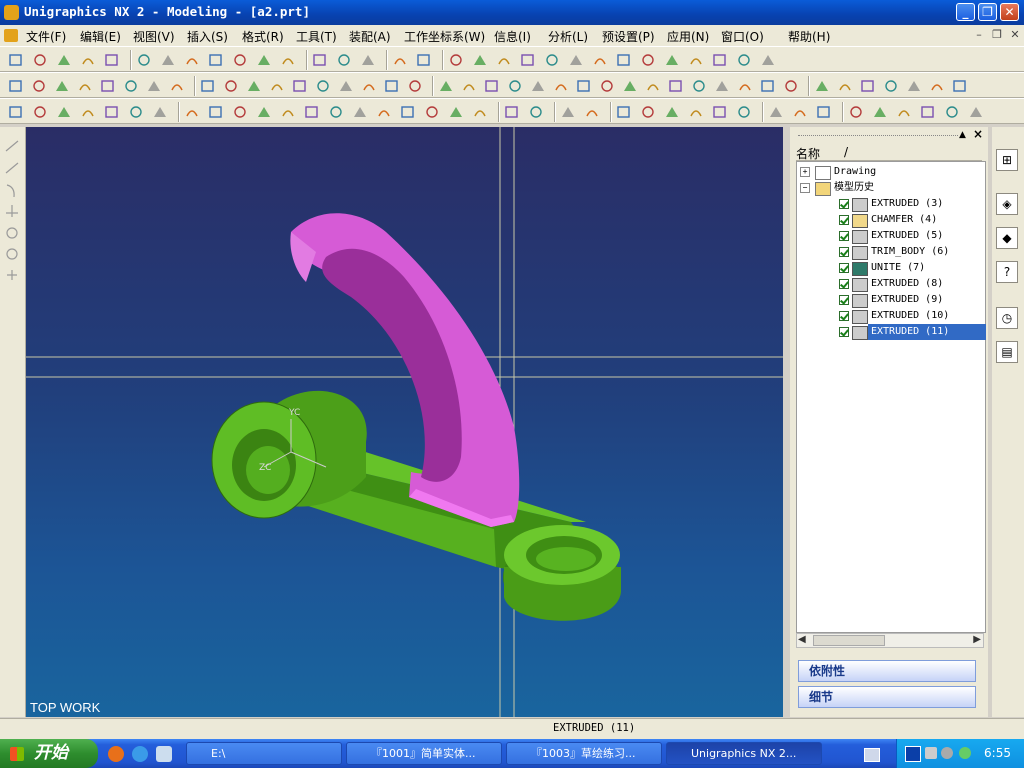  I want to click on shape14-icon, so click(538, 86).